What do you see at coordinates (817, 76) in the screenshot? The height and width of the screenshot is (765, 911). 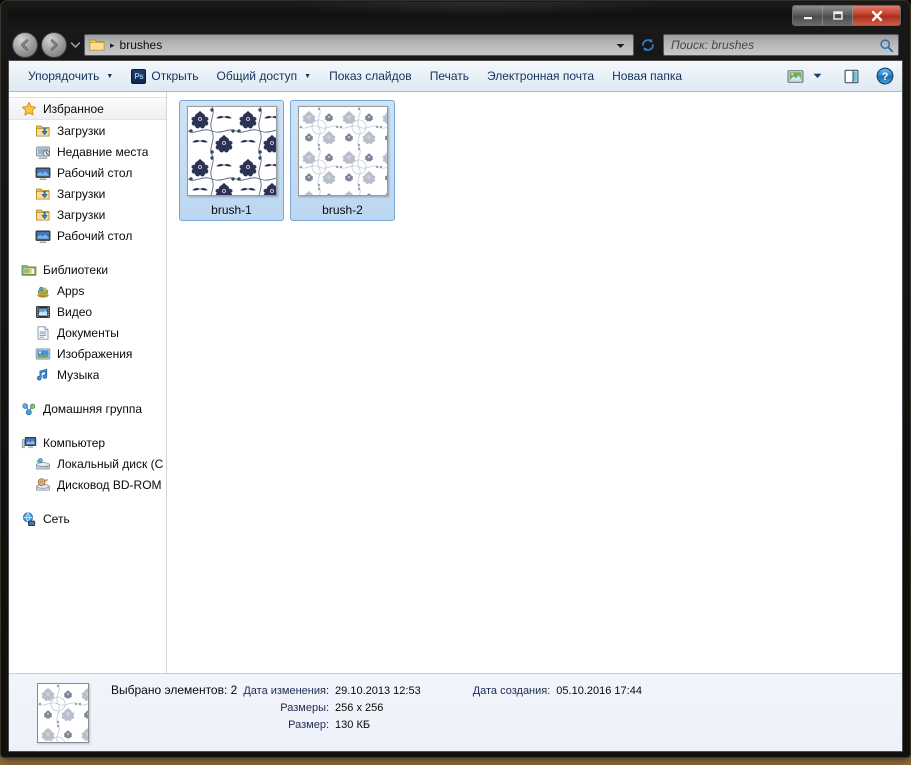 I see `view-mode-dropdown-button` at bounding box center [817, 76].